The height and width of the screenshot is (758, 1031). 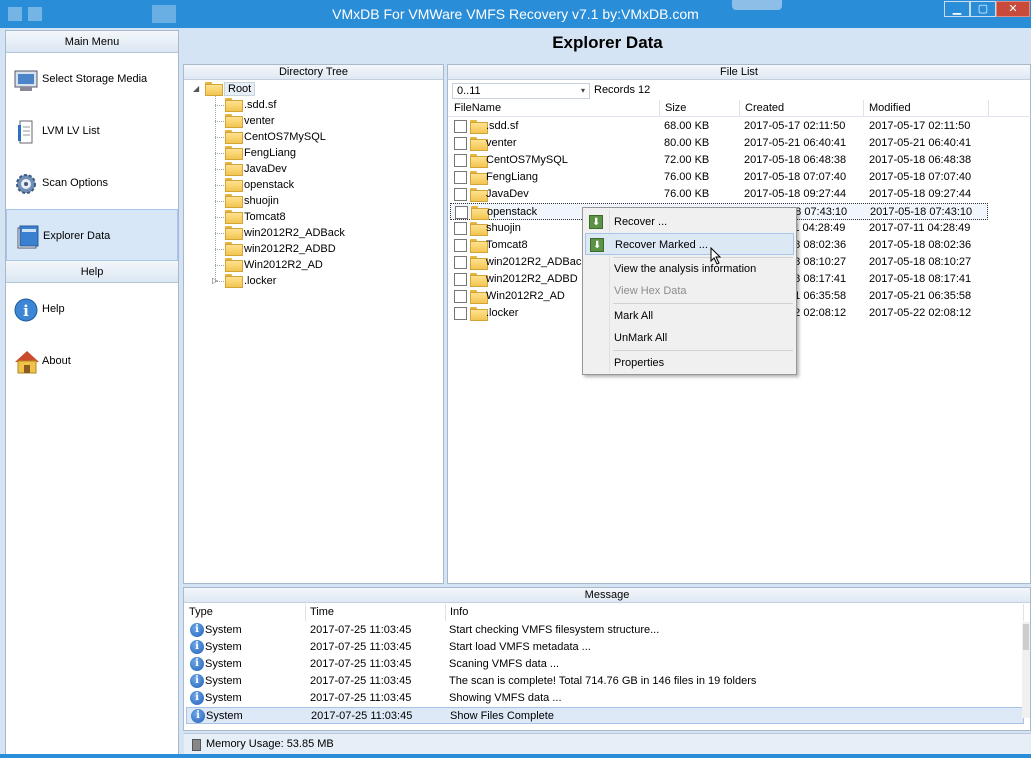 What do you see at coordinates (795, 160) in the screenshot?
I see `file-created: 2017-05-18 06:48:38` at bounding box center [795, 160].